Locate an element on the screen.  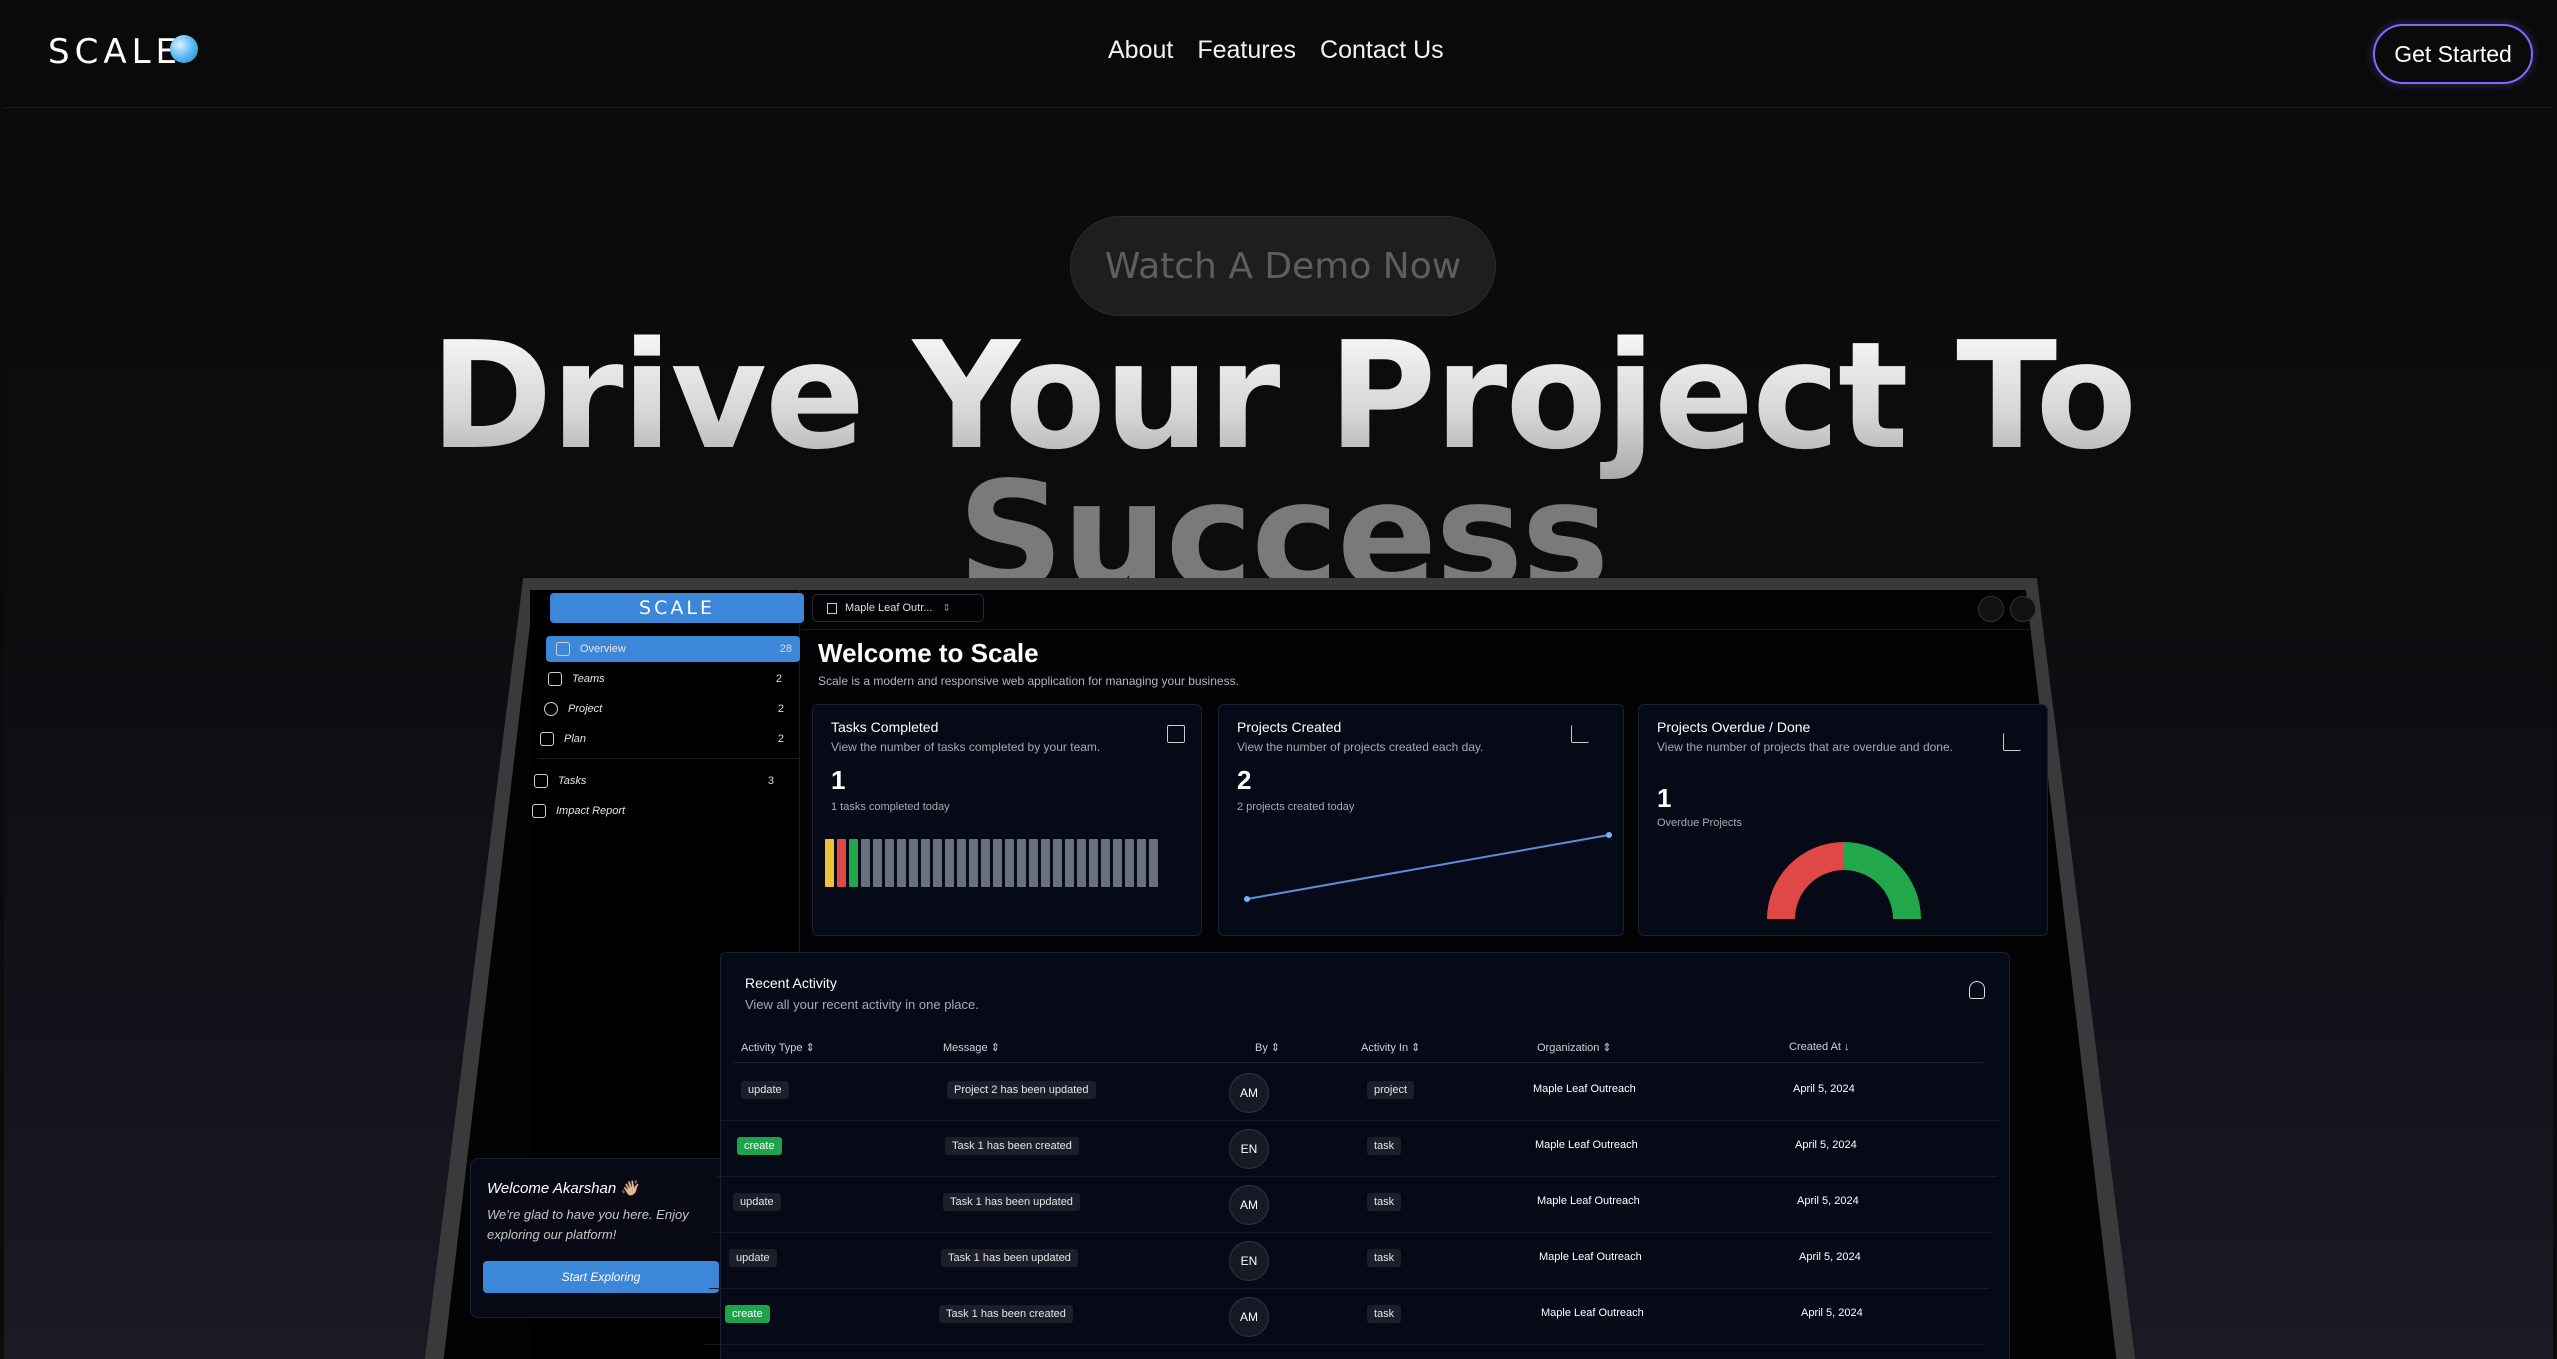
bell-icon is located at coordinates (1977, 990).